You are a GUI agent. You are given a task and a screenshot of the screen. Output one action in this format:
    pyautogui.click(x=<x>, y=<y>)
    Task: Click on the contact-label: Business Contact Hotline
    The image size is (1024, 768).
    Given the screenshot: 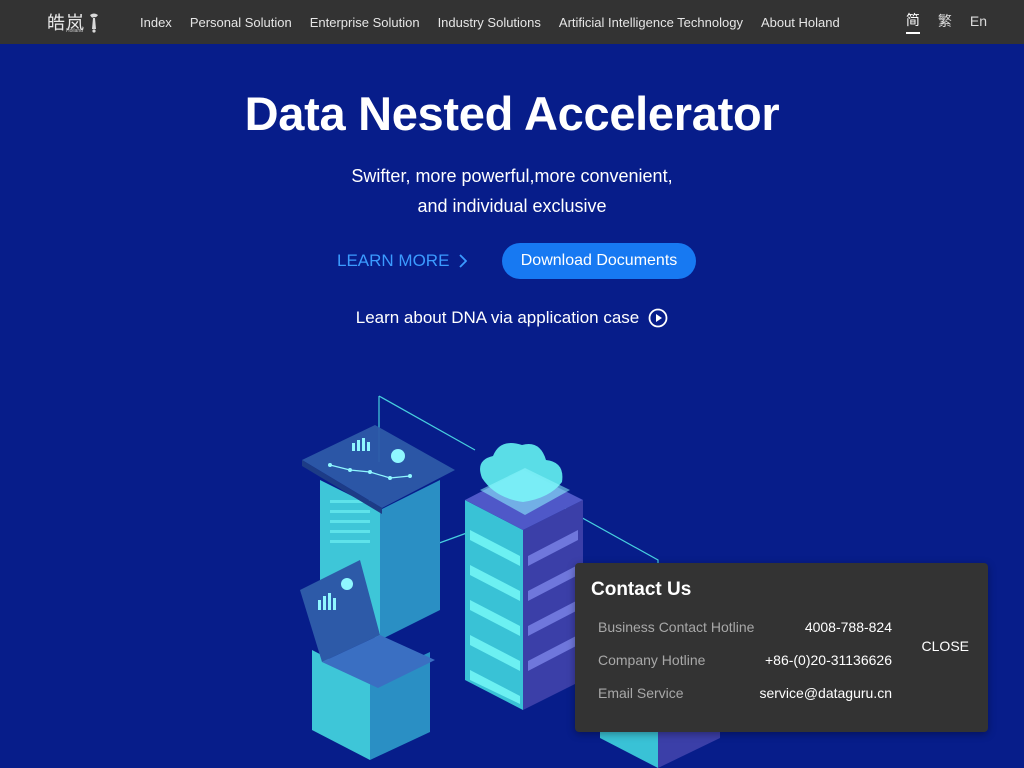 What is the action you would take?
    pyautogui.click(x=676, y=627)
    